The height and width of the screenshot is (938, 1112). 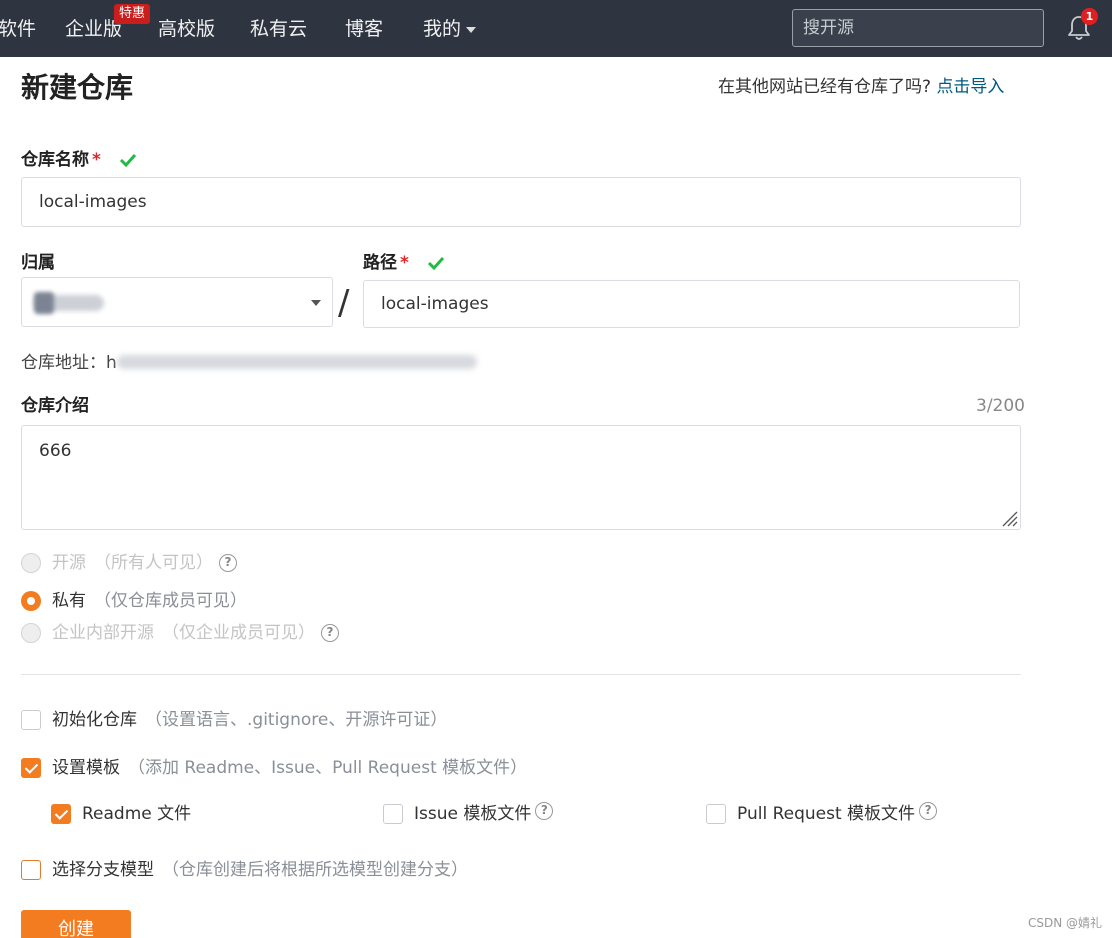 I want to click on visibility-option-open: 开源 （所有人可见） ?, so click(x=129, y=563).